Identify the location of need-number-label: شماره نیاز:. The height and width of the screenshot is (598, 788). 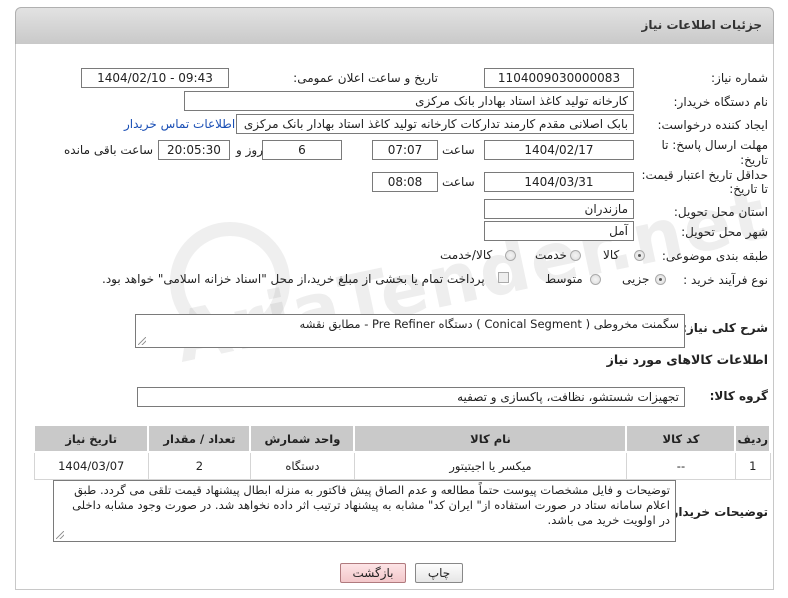
(739, 78).